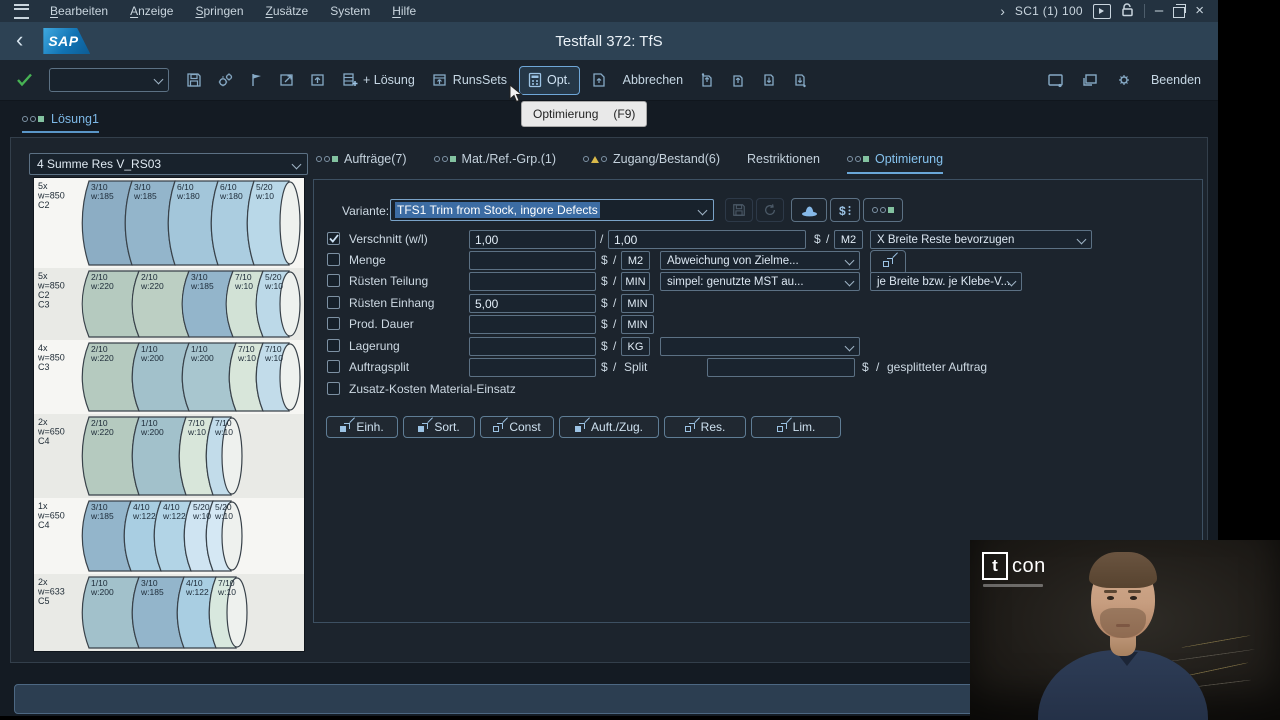  I want to click on verschnitt-l-input, so click(707, 239).